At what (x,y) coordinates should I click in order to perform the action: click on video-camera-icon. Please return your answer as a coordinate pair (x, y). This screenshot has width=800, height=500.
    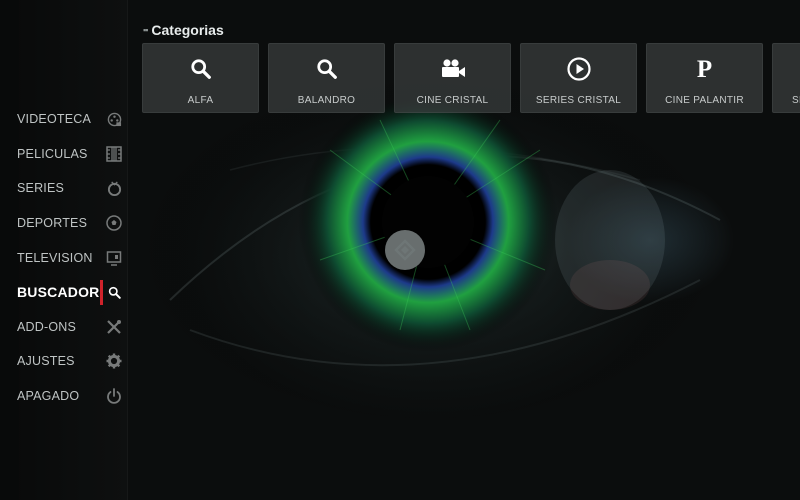
    Looking at the image, I should click on (452, 69).